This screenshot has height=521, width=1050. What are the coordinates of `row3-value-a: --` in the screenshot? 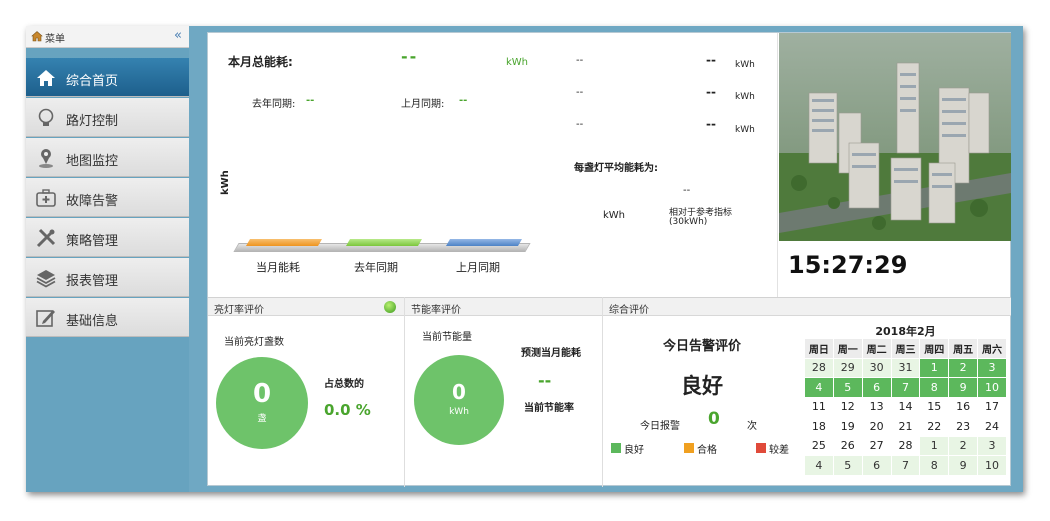 It's located at (580, 124).